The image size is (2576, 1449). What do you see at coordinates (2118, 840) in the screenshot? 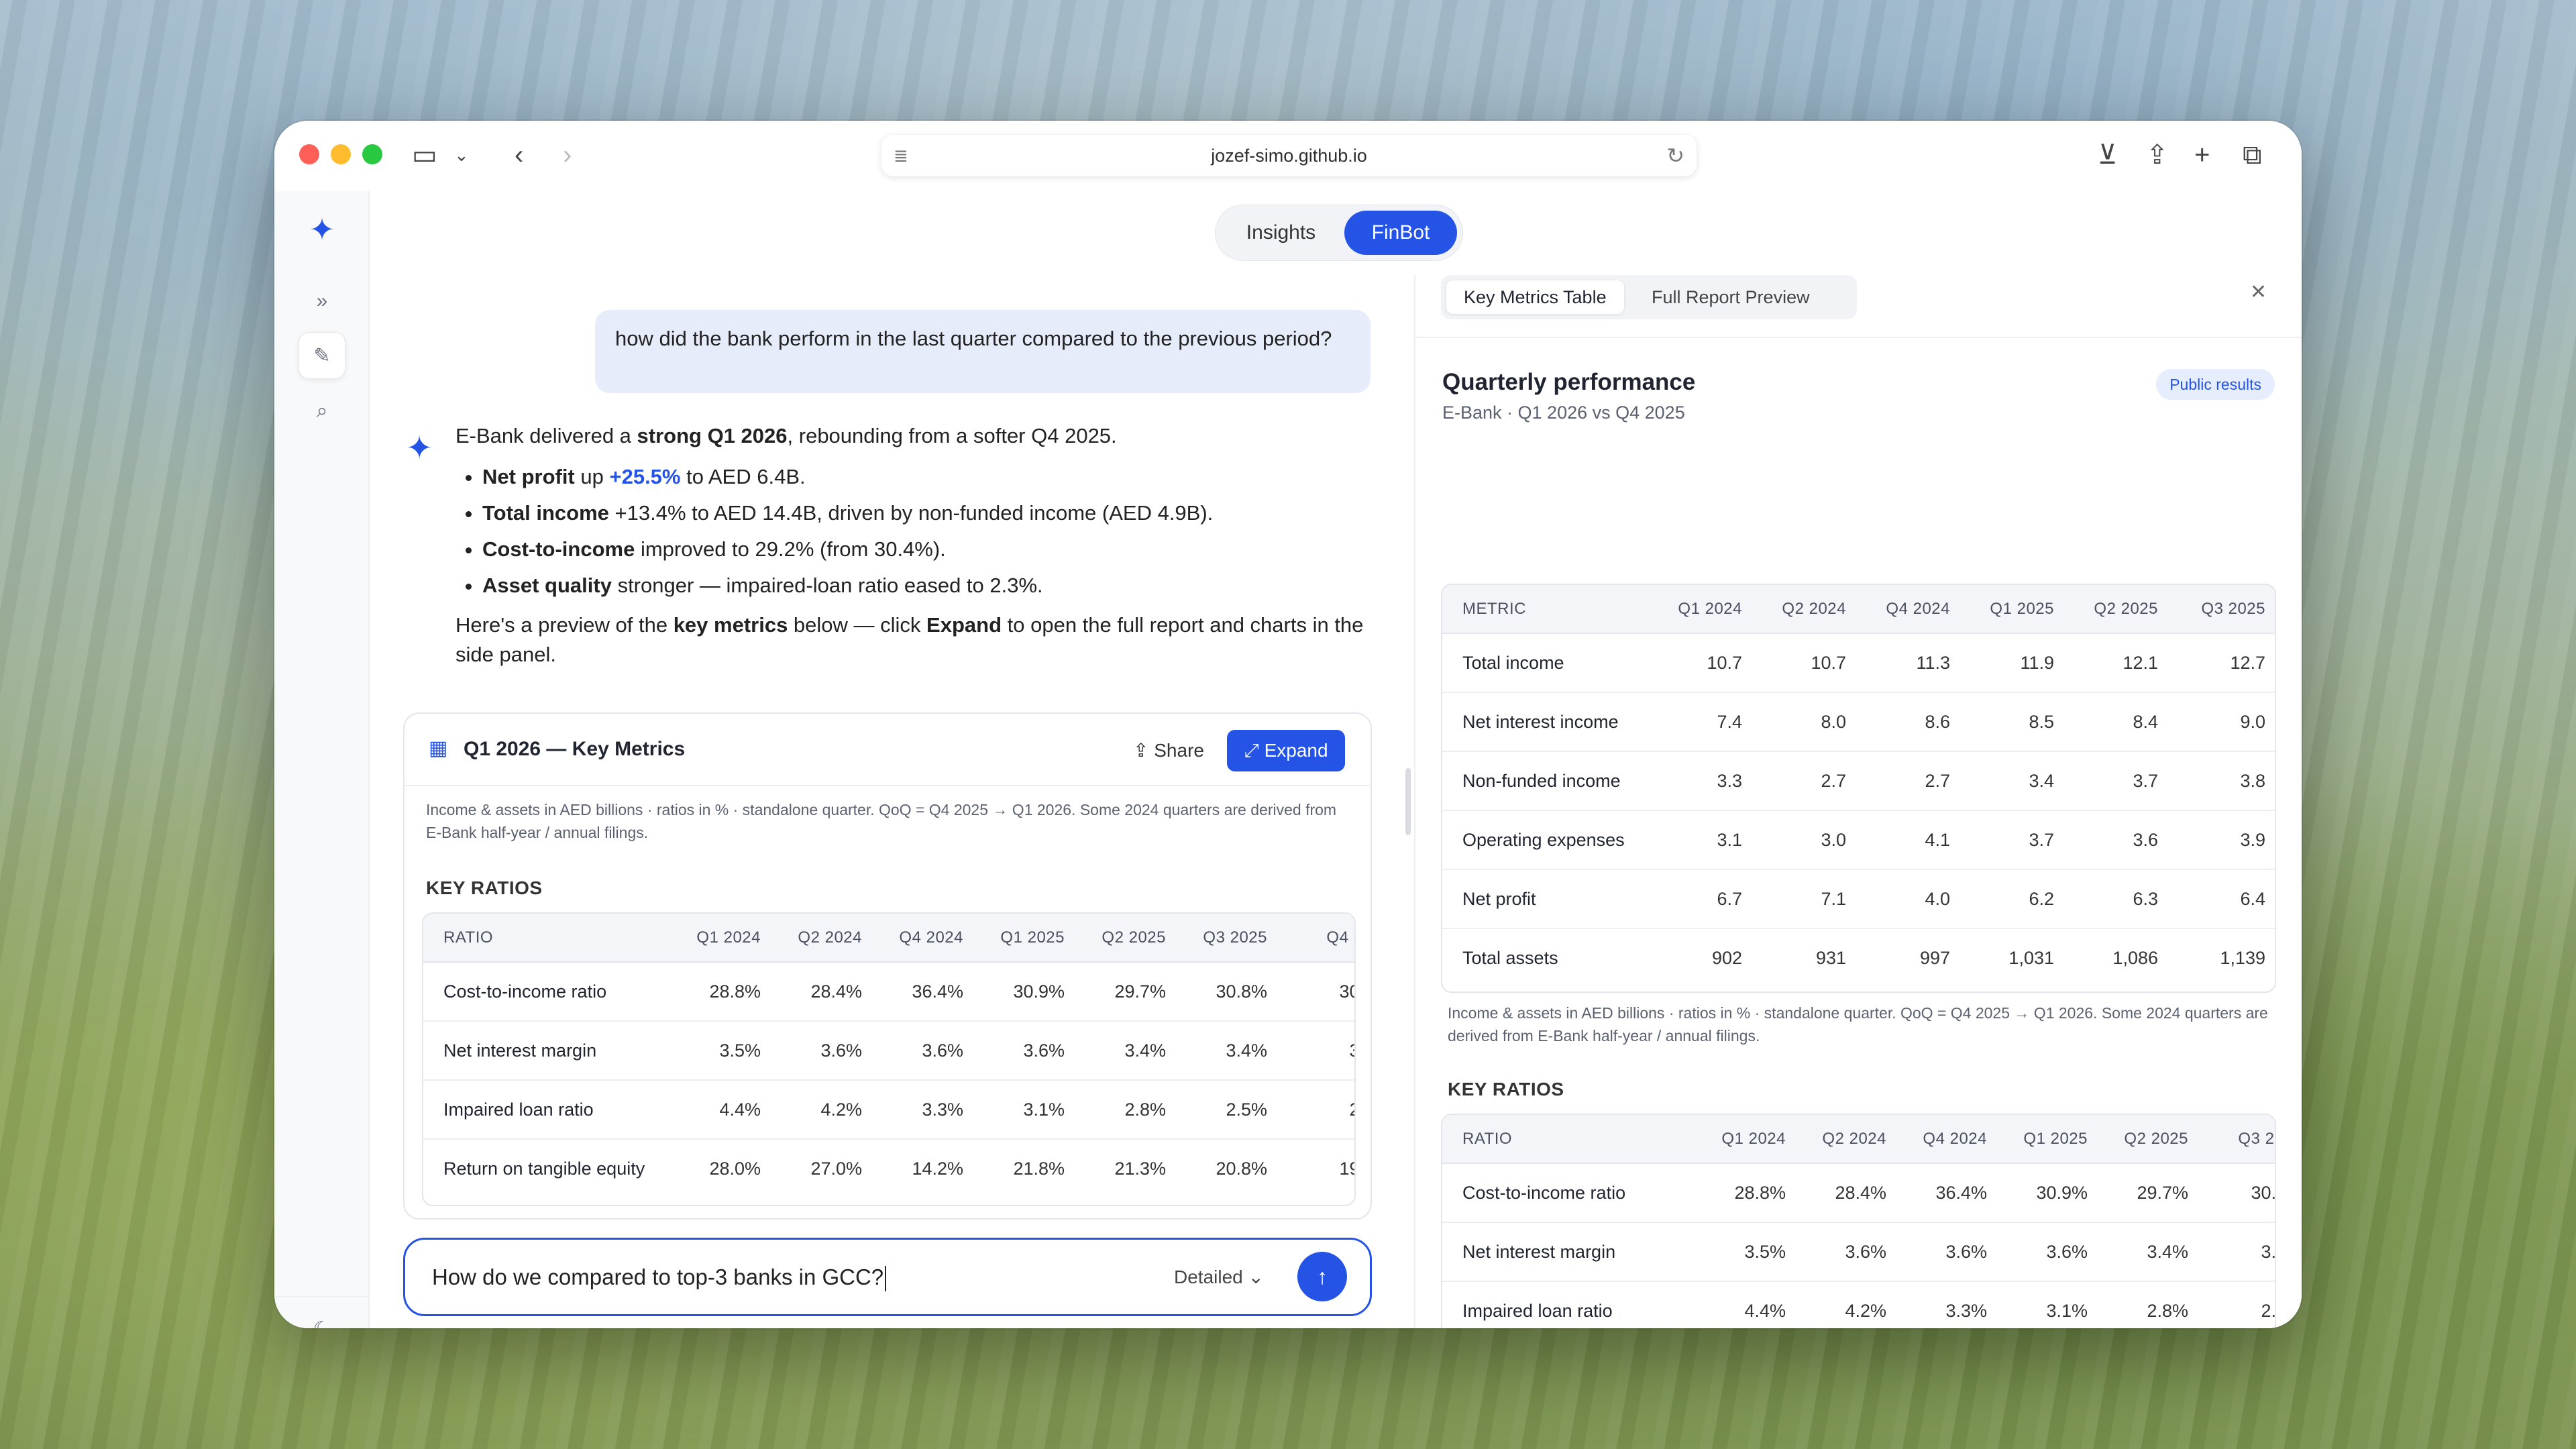
I see `table-cell: 3.6` at bounding box center [2118, 840].